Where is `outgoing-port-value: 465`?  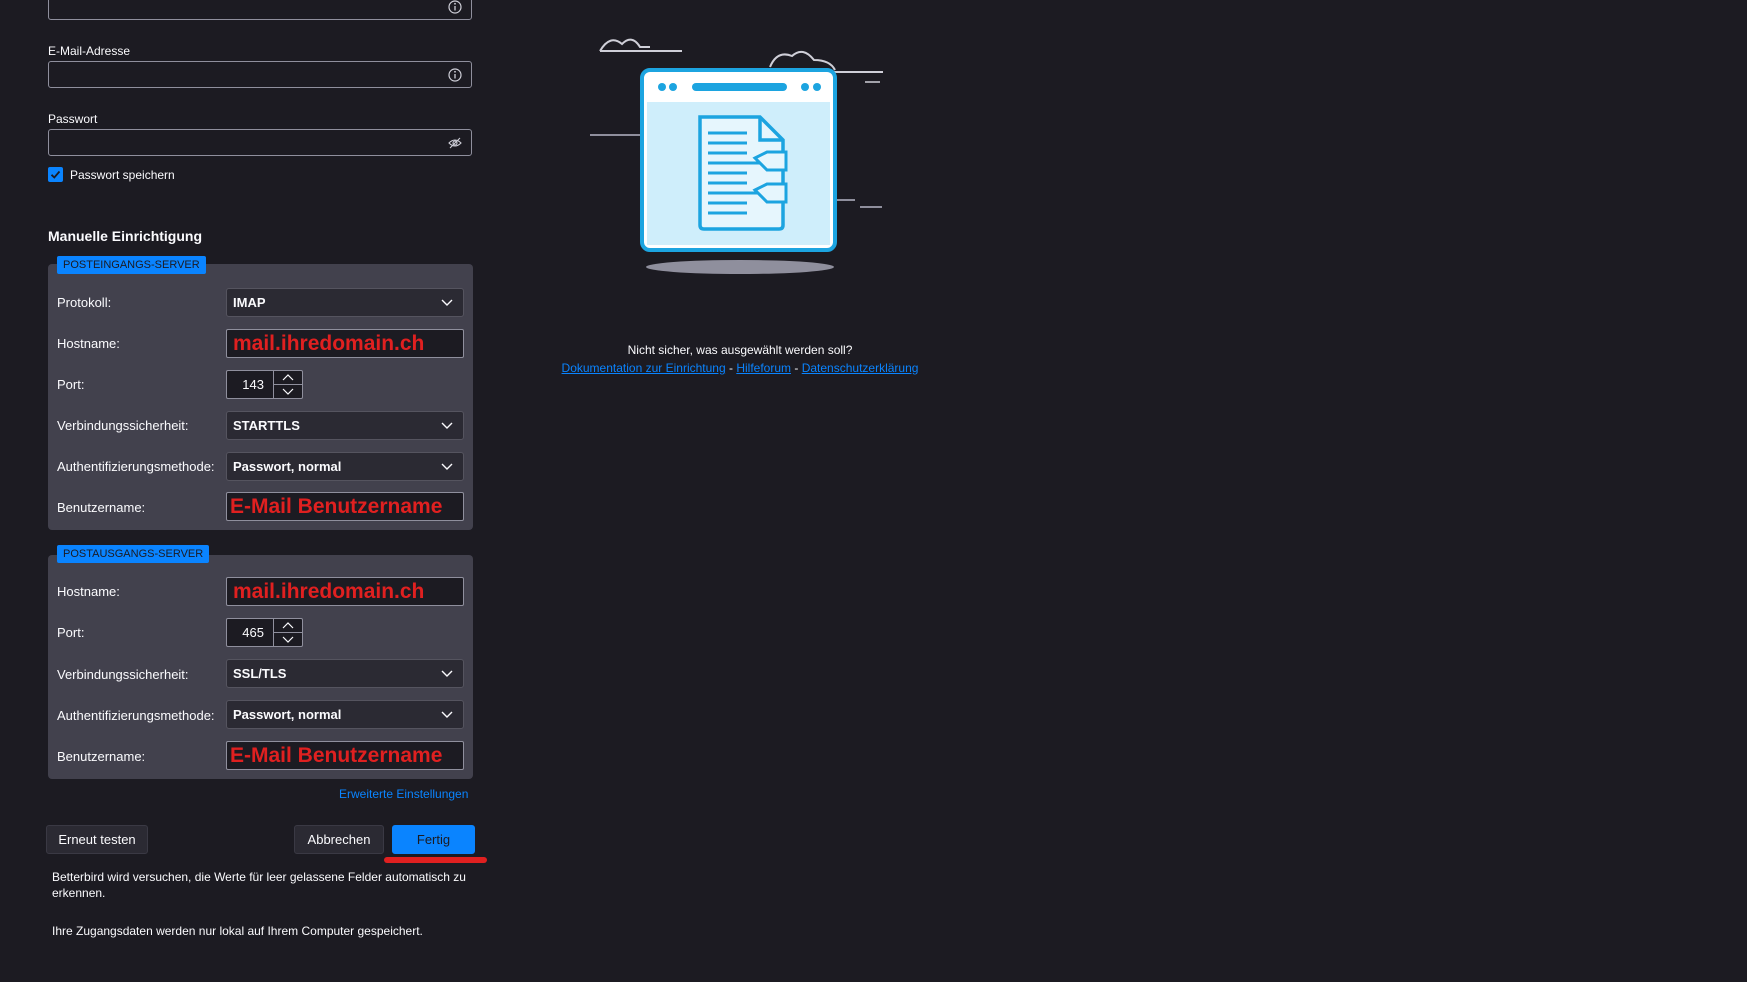
outgoing-port-value: 465 is located at coordinates (253, 632).